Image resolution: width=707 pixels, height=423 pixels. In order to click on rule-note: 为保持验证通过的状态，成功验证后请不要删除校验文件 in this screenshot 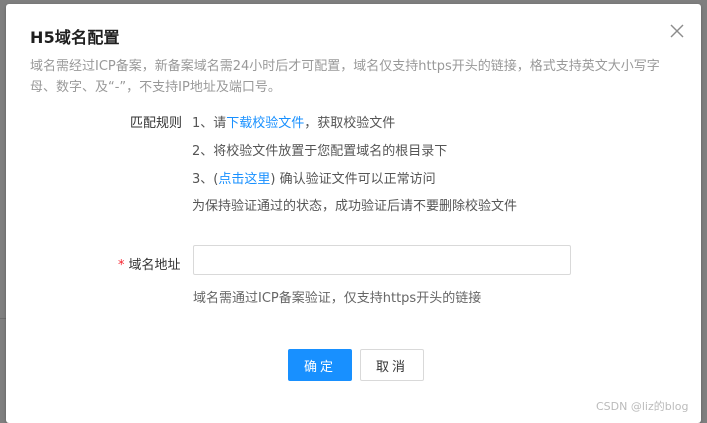, I will do `click(355, 206)`.